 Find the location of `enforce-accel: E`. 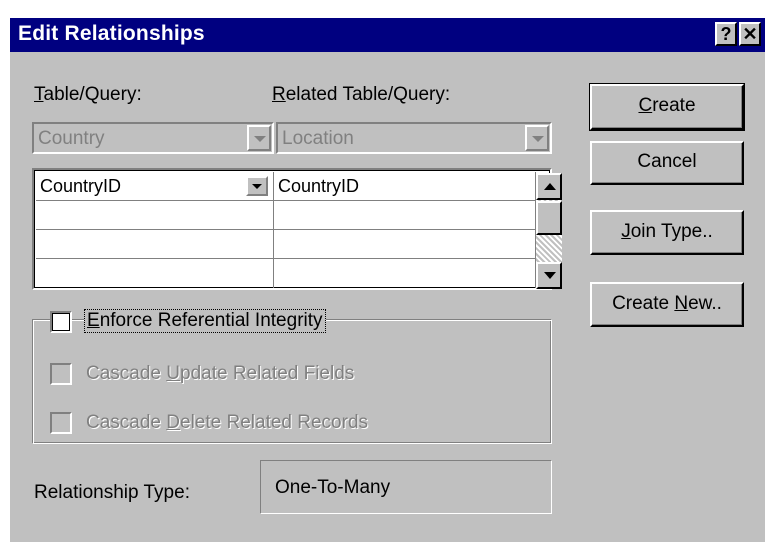

enforce-accel: E is located at coordinates (93, 320).